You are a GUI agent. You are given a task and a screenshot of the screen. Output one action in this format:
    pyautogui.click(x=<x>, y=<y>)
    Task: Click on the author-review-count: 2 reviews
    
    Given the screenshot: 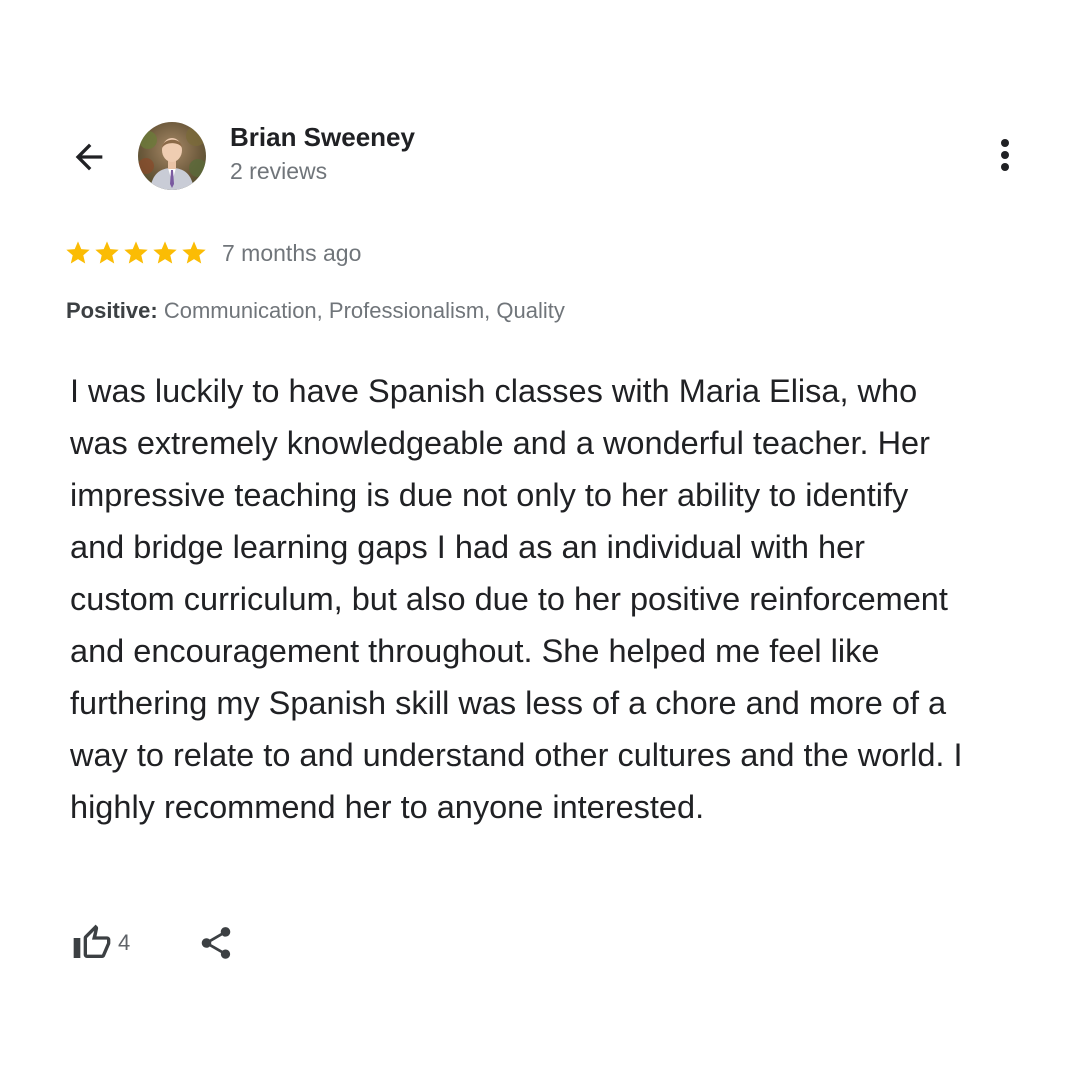 What is the action you would take?
    pyautogui.click(x=279, y=171)
    